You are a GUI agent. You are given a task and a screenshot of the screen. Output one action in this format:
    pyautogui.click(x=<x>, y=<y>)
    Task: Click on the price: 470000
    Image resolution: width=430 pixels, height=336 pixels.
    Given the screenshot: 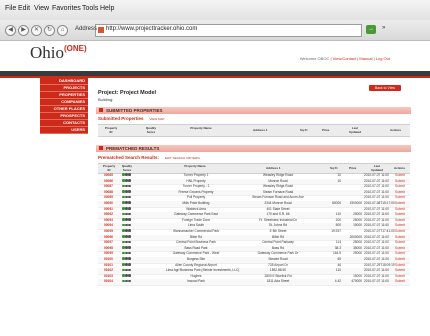 What is the action you would take?
    pyautogui.click(x=356, y=281)
    